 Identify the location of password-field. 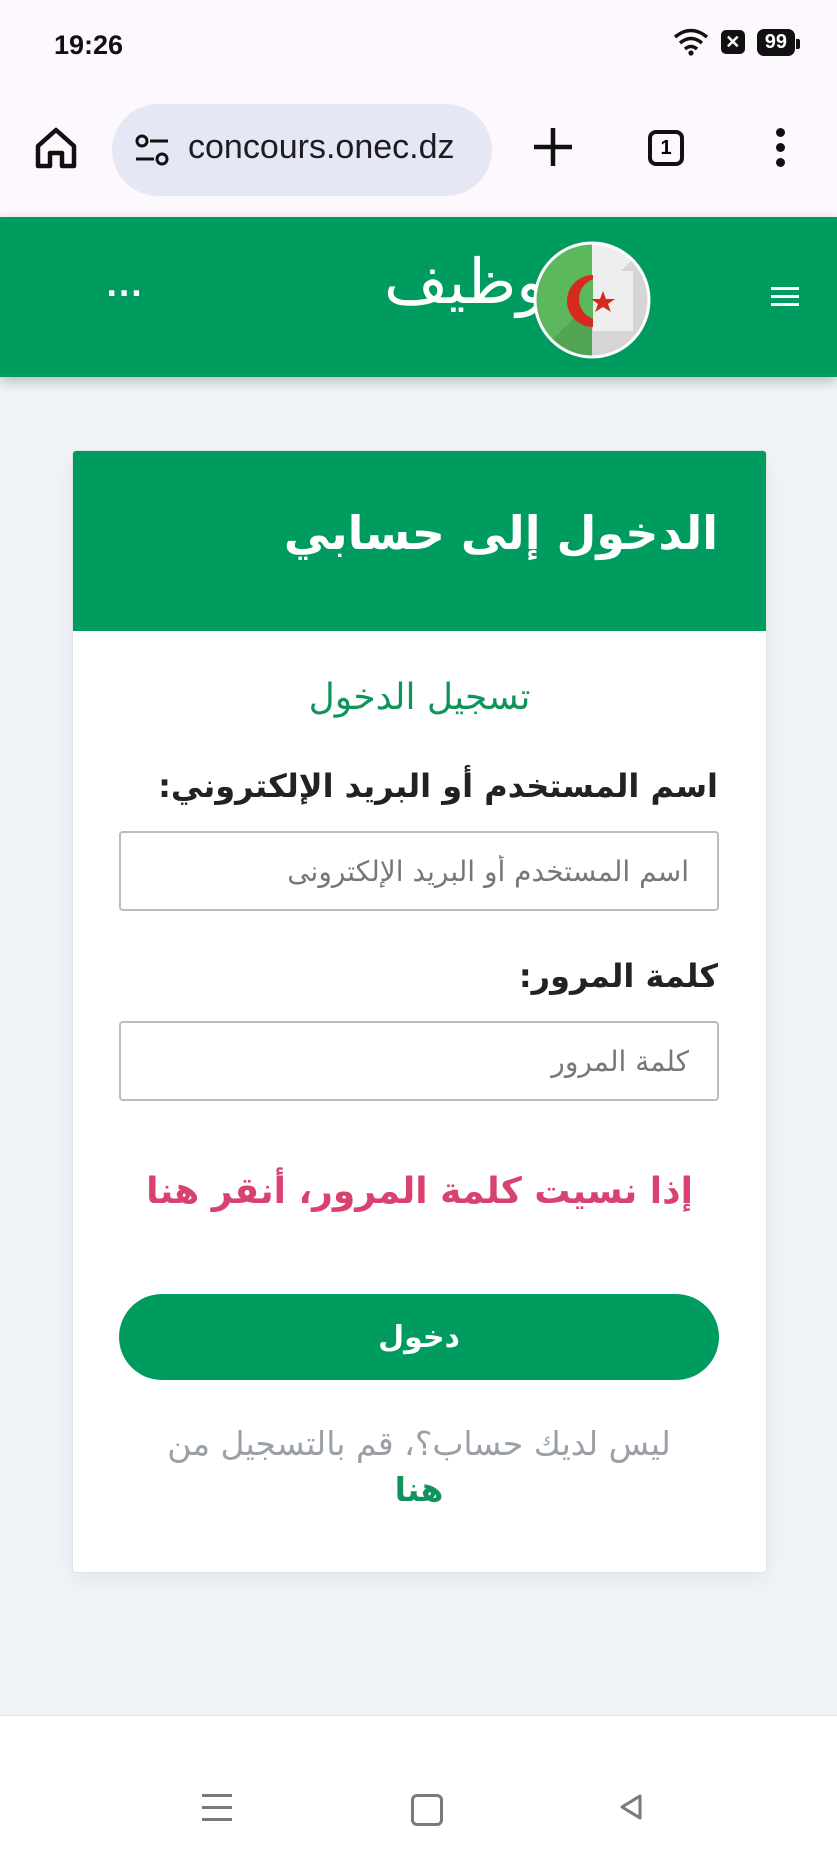
(419, 1061).